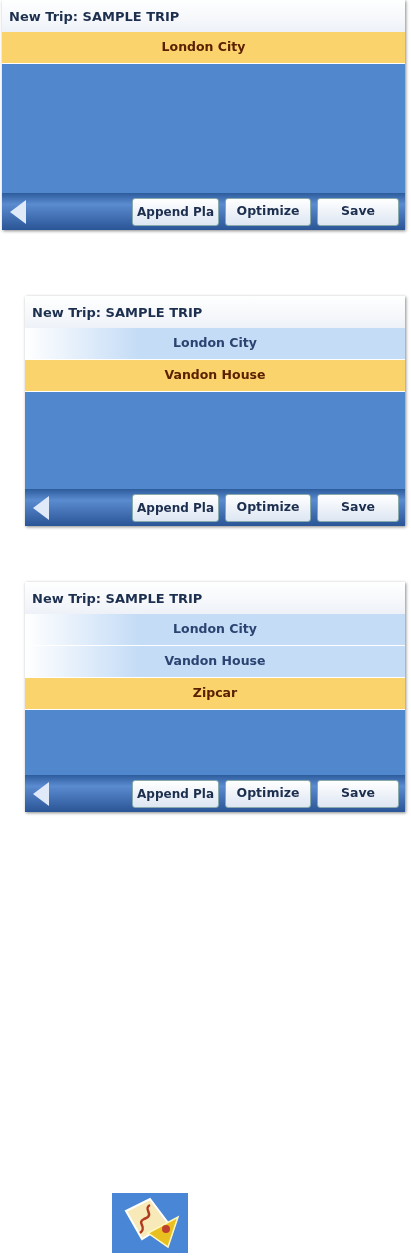 The image size is (411, 1260). What do you see at coordinates (215, 694) in the screenshot?
I see `trip-stop-item: Zipcar` at bounding box center [215, 694].